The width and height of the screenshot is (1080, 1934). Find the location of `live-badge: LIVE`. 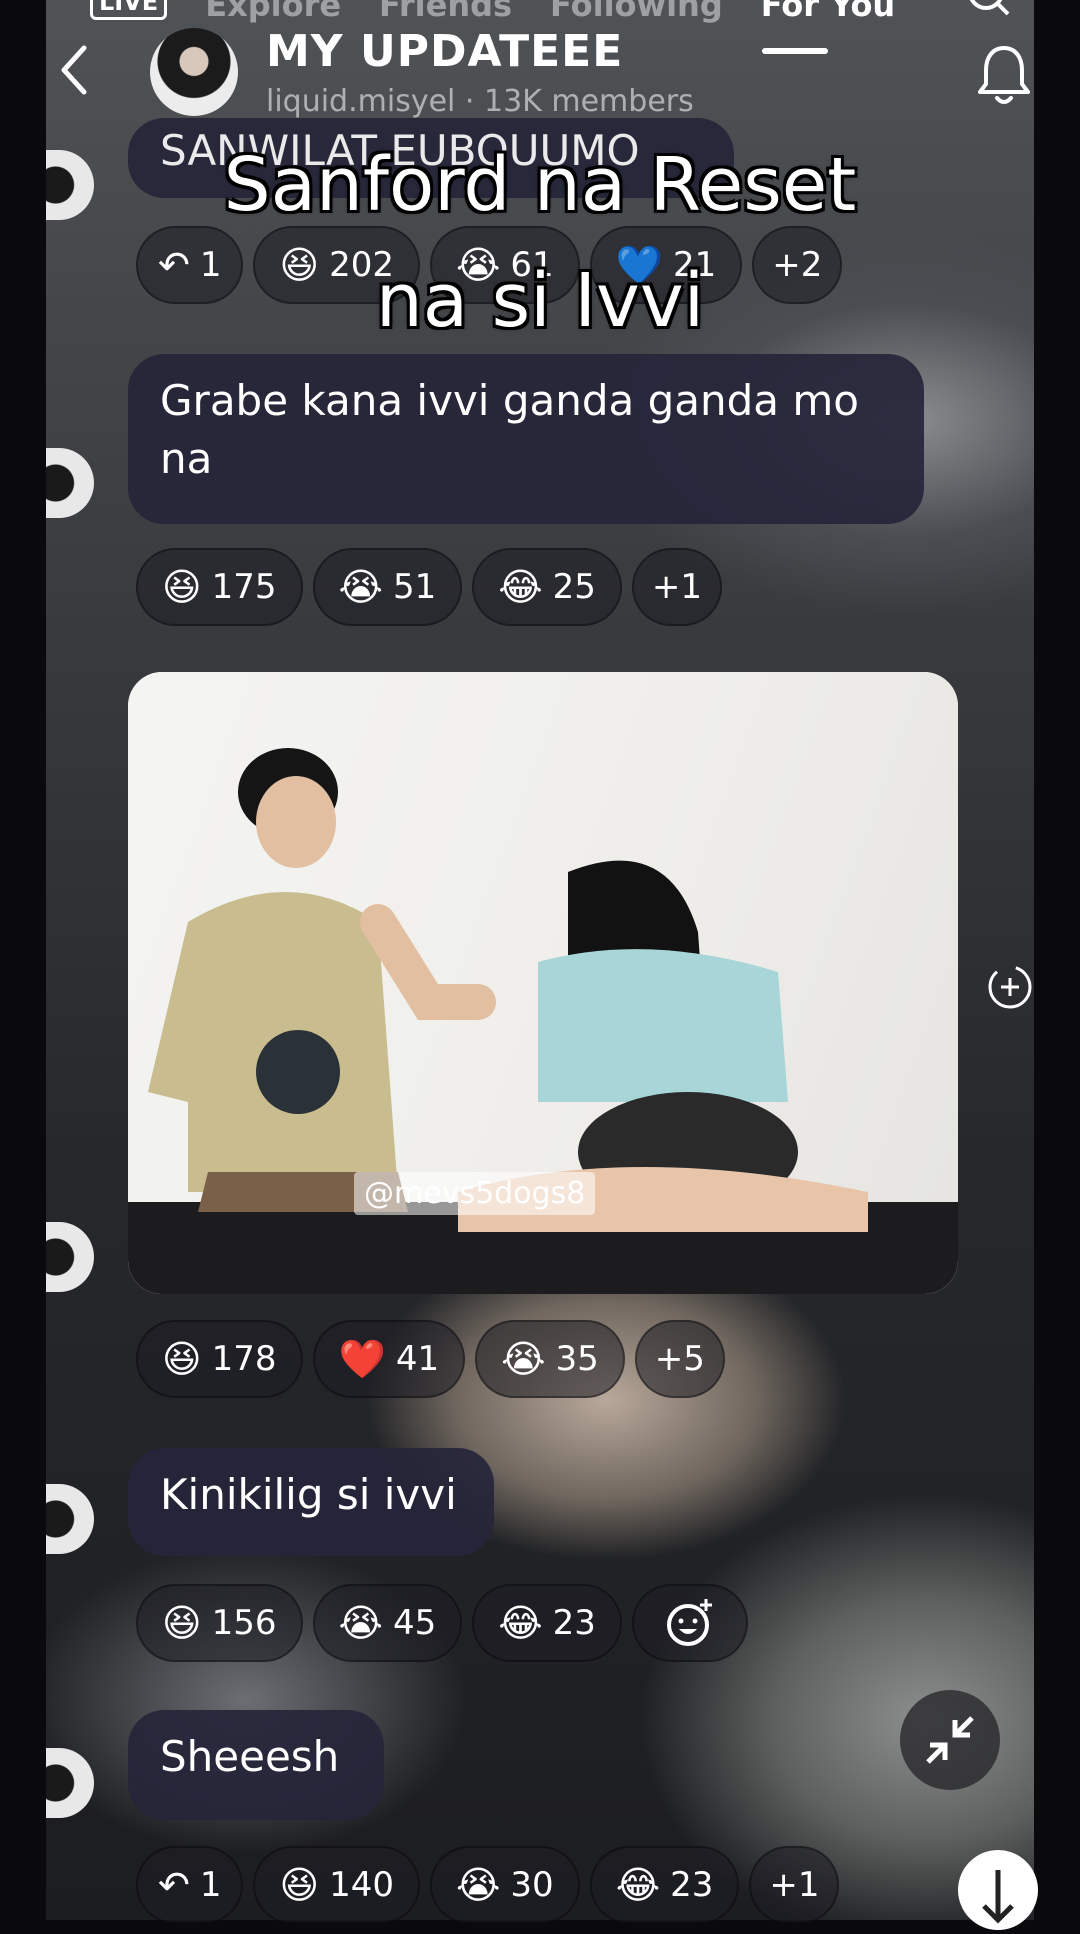

live-badge: LIVE is located at coordinates (129, 10).